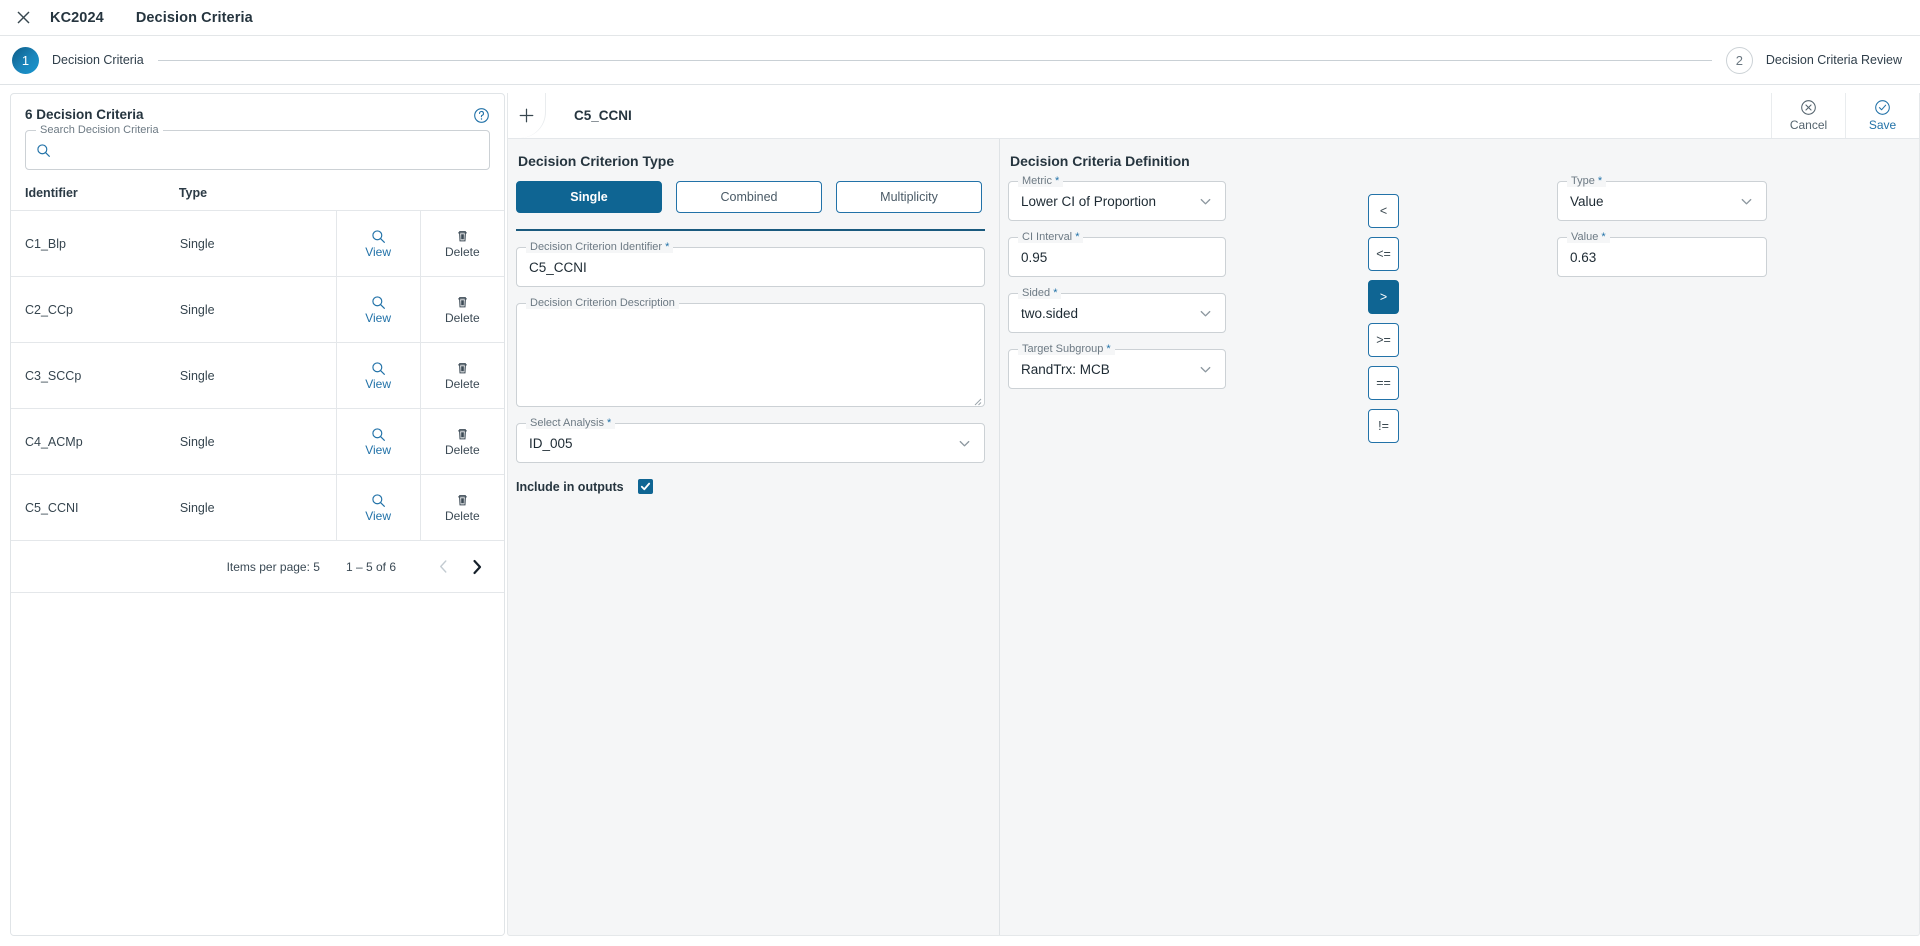  I want to click on textarea-resize-handle, so click(977, 400).